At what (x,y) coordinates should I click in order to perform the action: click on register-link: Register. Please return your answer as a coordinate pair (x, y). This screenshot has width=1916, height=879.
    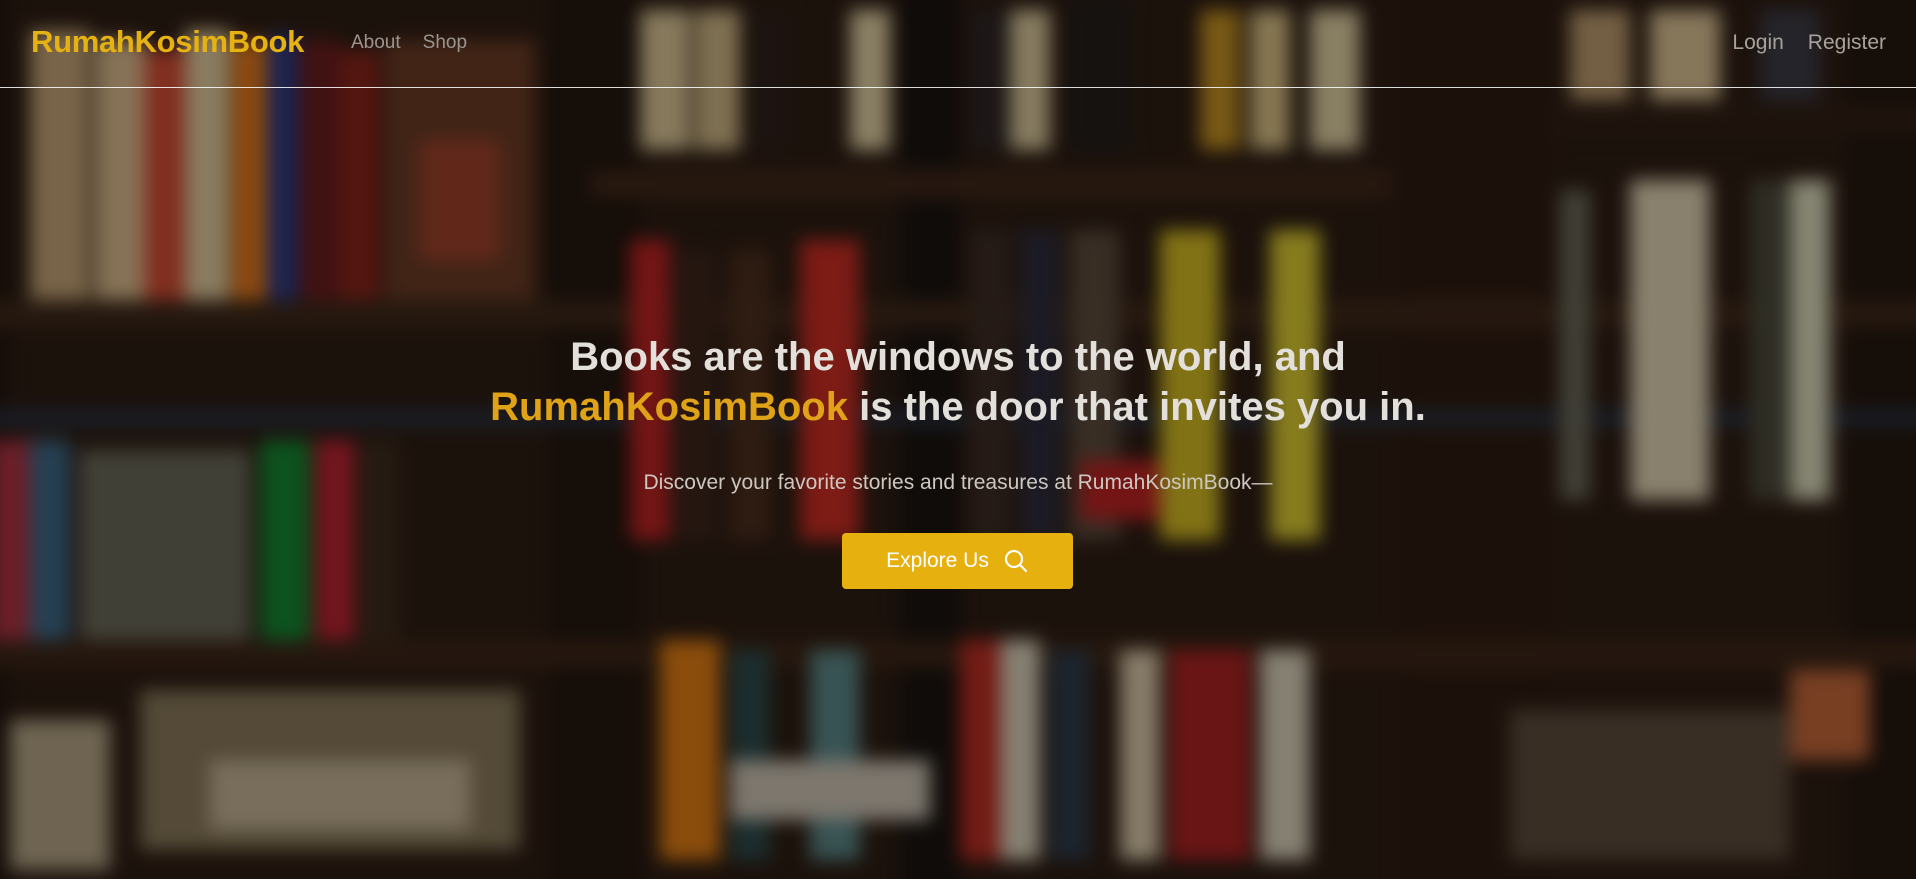
    Looking at the image, I should click on (1847, 43).